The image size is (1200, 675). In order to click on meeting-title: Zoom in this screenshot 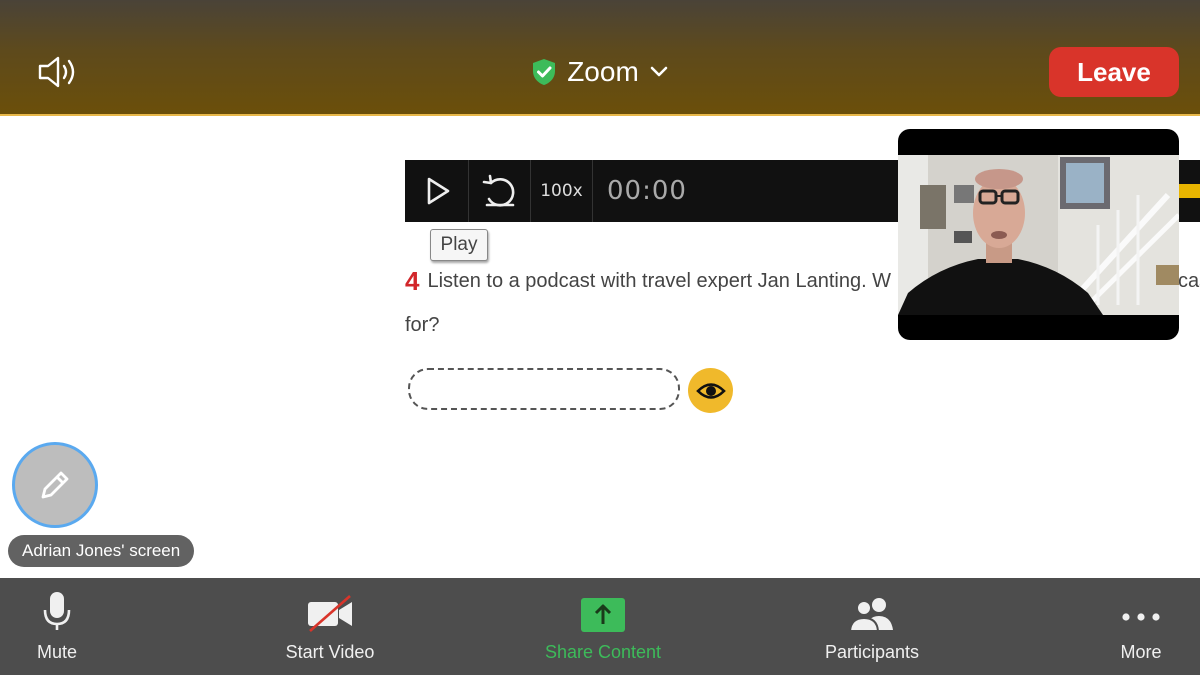, I will do `click(603, 71)`.